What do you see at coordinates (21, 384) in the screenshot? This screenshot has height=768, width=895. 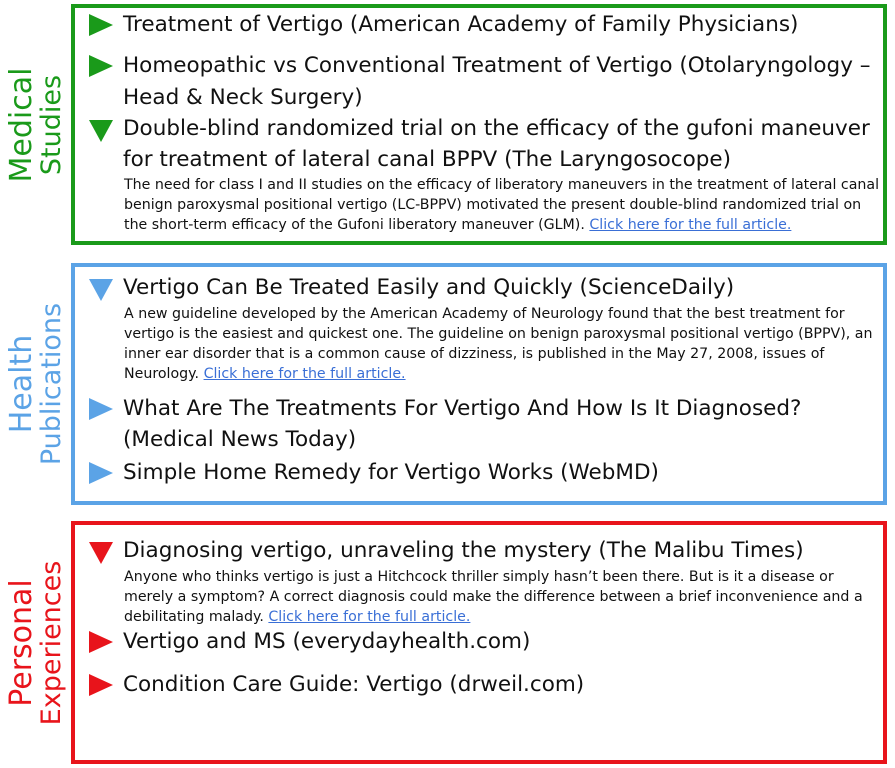 I see `section-label-line1: Health` at bounding box center [21, 384].